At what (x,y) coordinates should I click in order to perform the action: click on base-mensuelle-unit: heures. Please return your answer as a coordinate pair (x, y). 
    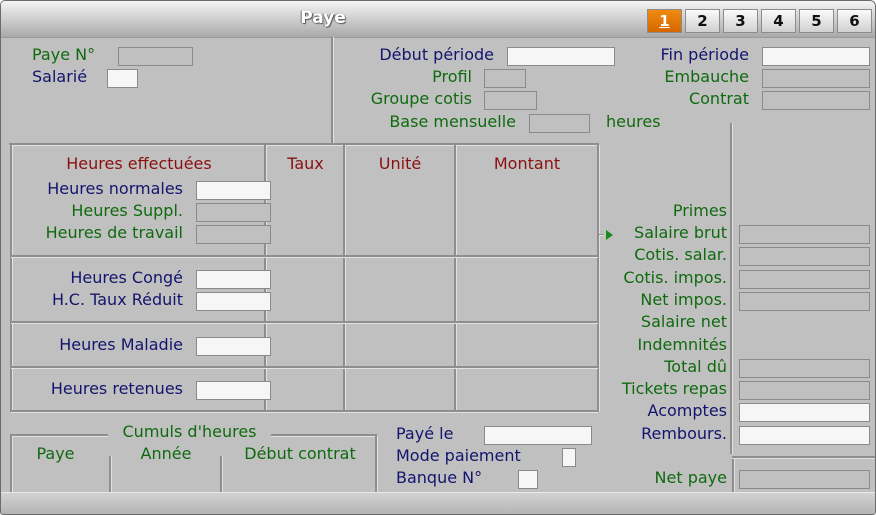
    Looking at the image, I should click on (633, 121).